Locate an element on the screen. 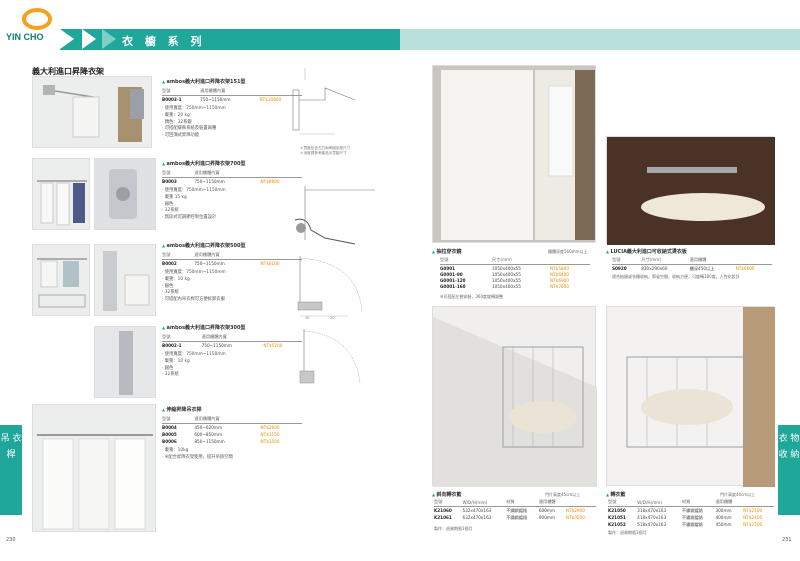 The image size is (800, 561). product-name: 抽拉穿衣鏡 is located at coordinates (446, 251).